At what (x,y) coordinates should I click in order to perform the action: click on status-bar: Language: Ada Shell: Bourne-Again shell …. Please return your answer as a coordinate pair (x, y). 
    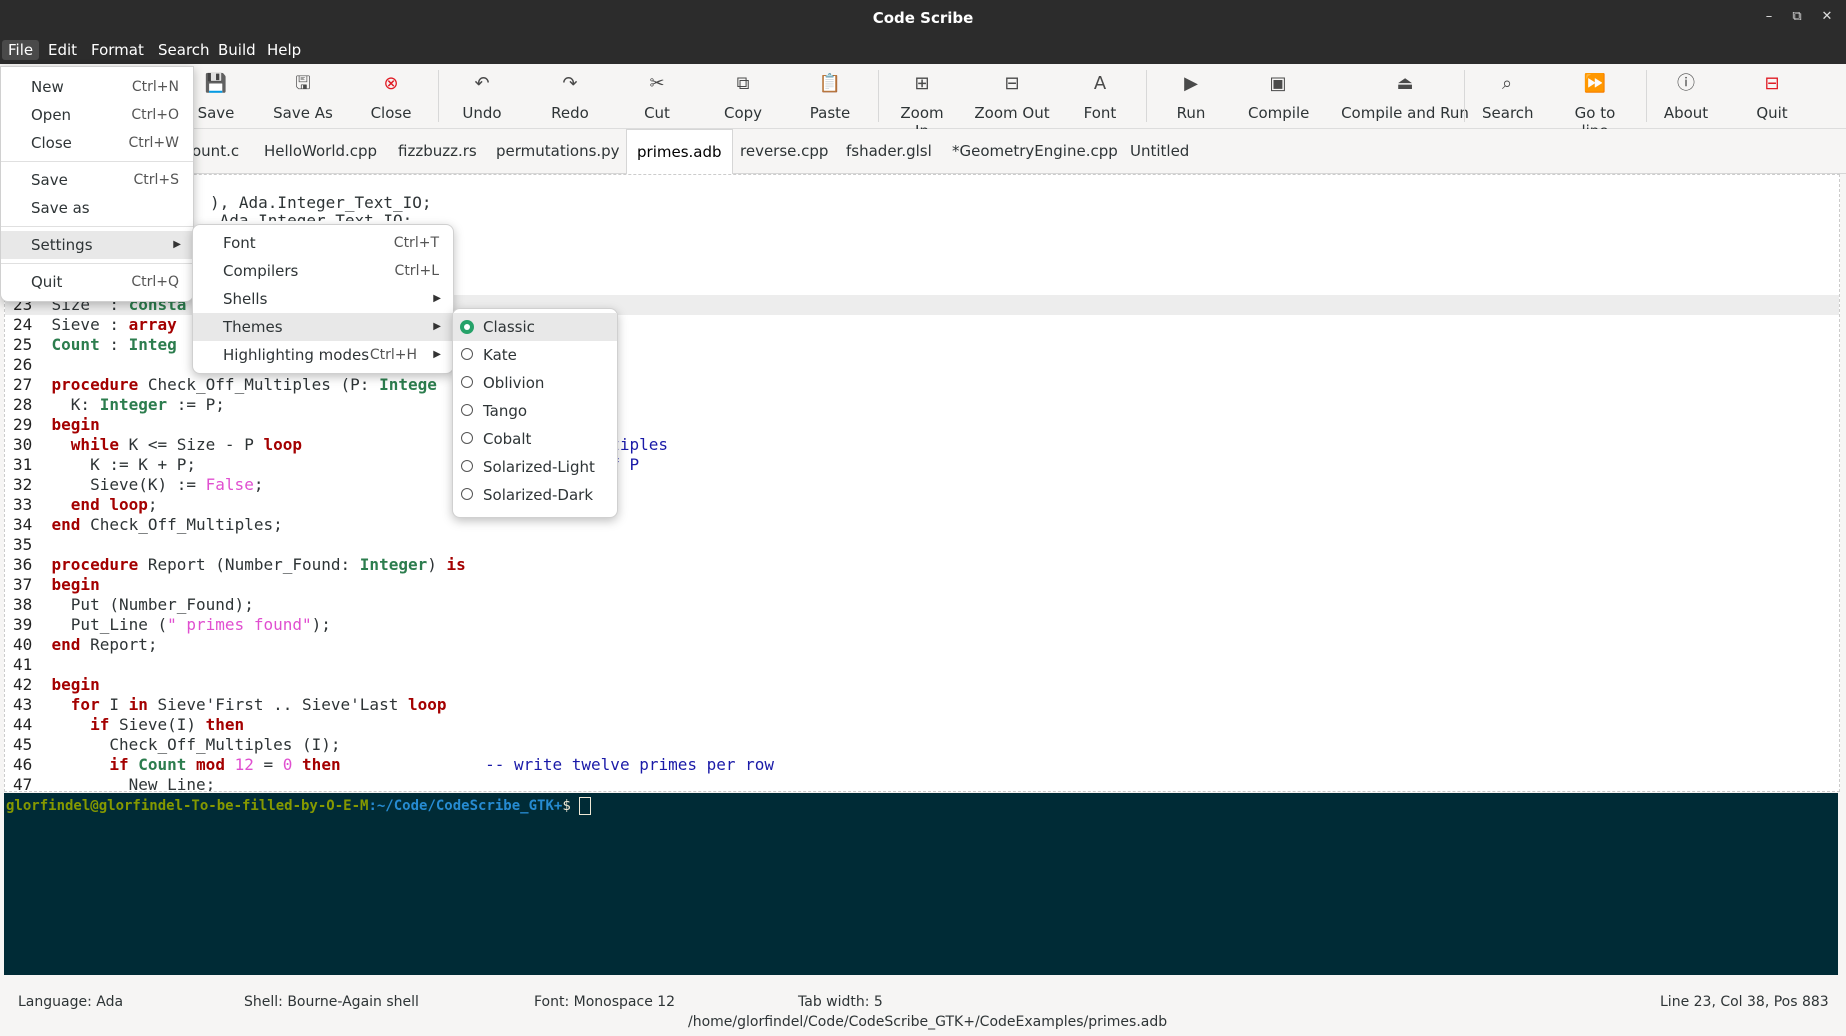
    Looking at the image, I should click on (923, 1007).